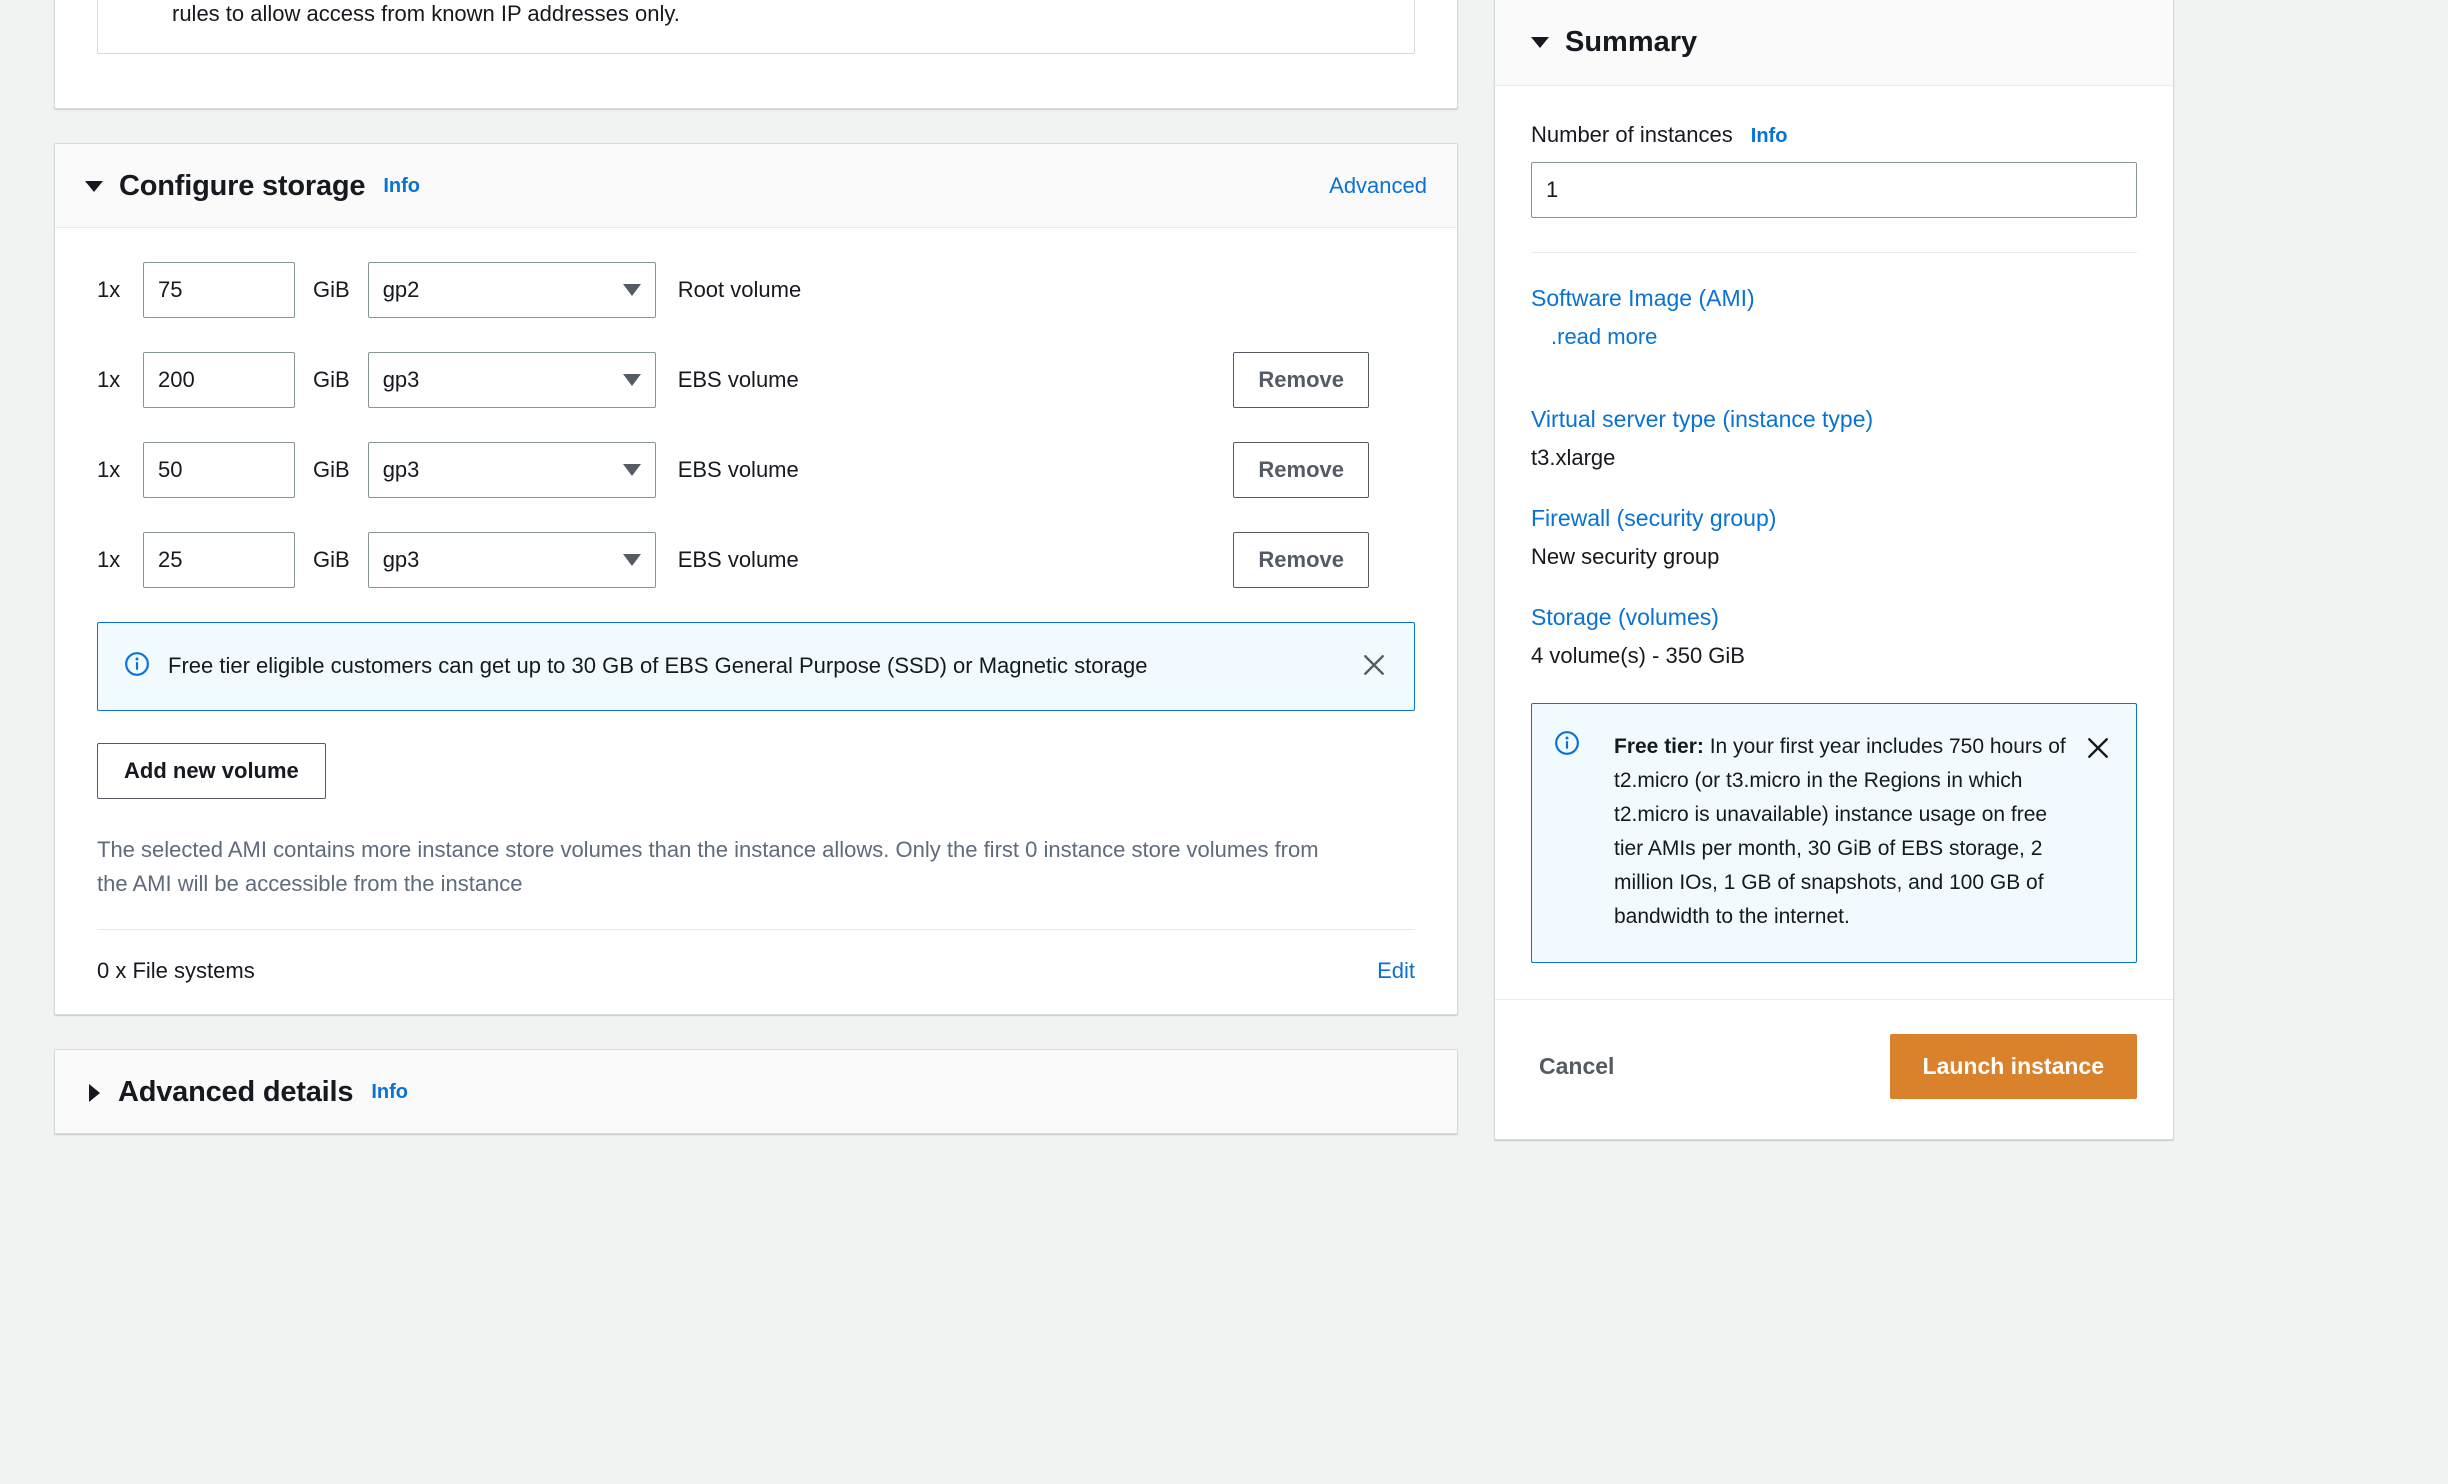 The width and height of the screenshot is (2448, 1484). I want to click on advanced-details-header: Advanced details Info, so click(756, 1092).